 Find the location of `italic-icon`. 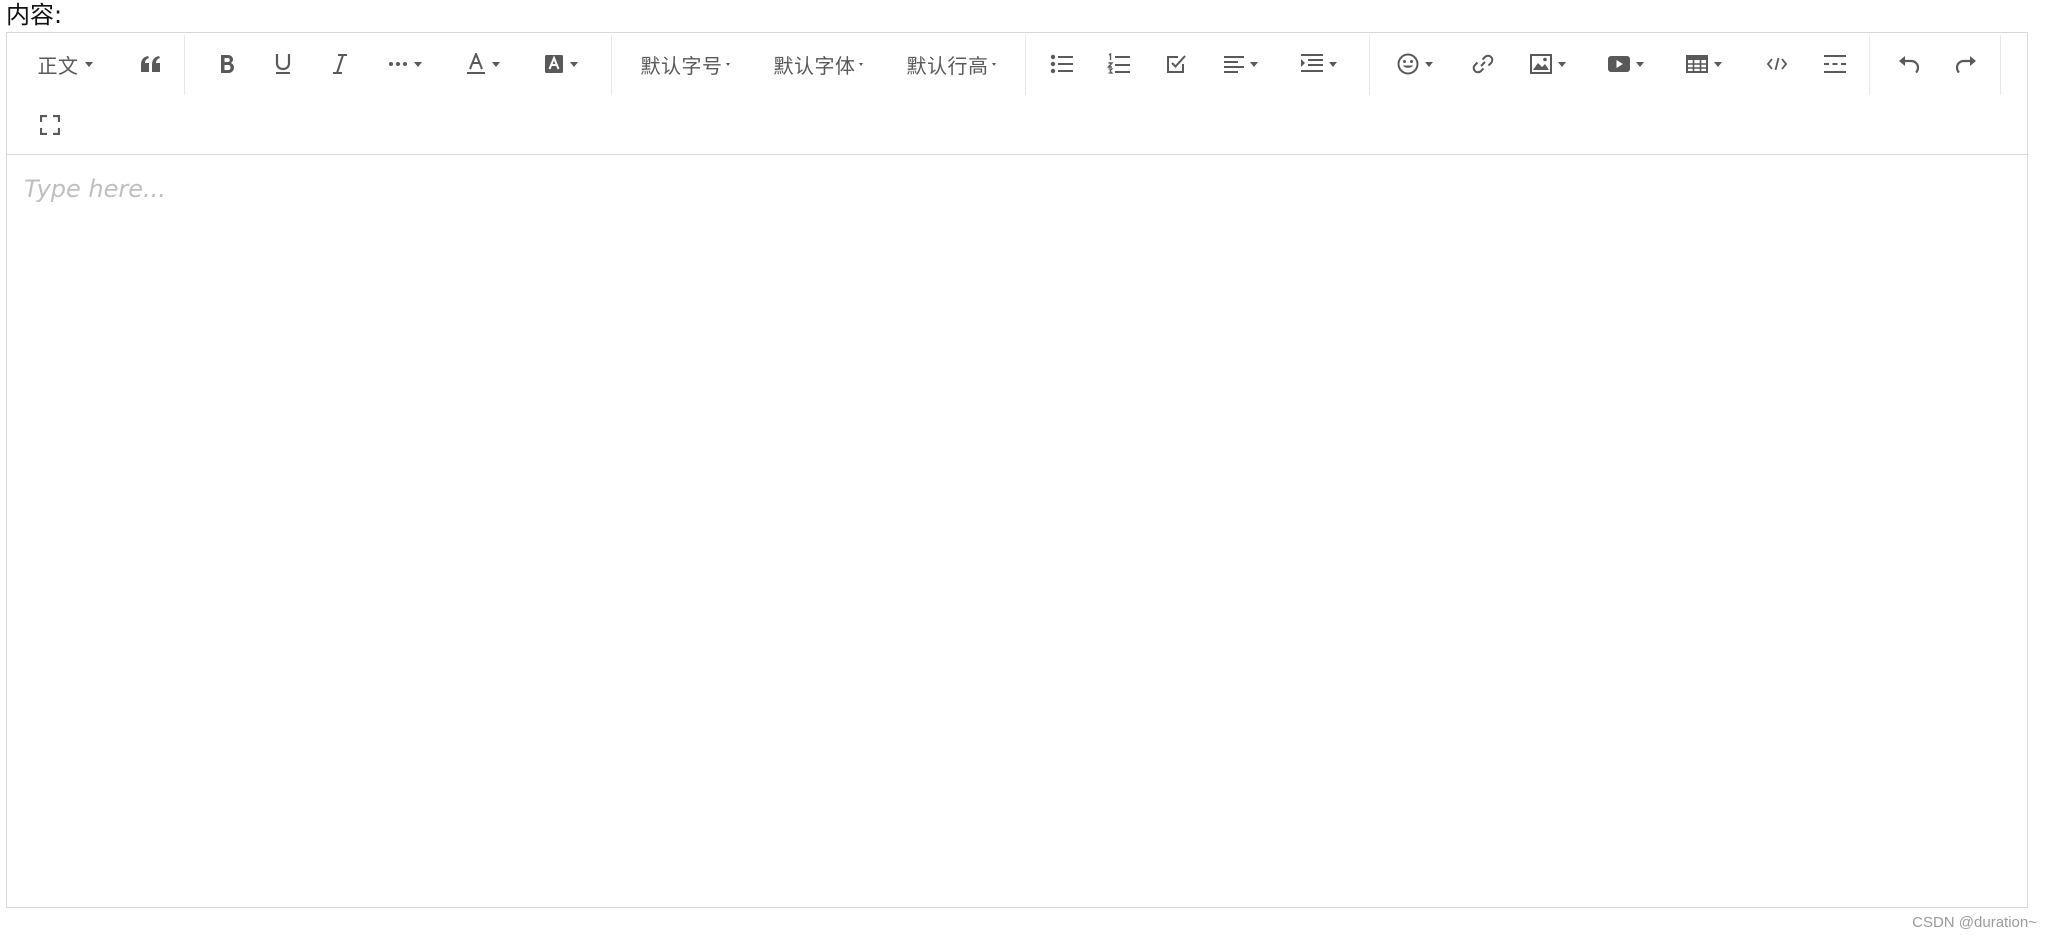

italic-icon is located at coordinates (340, 64).